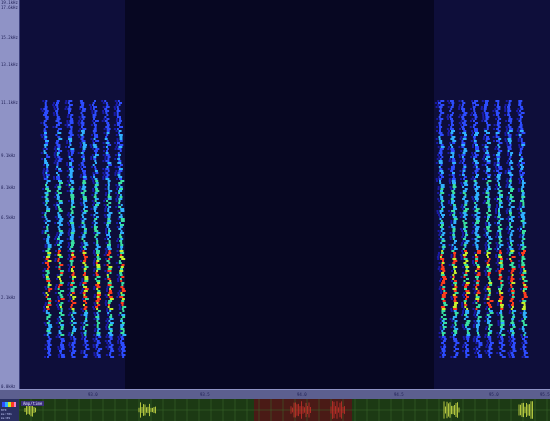  I want to click on amplitude-overview: 870 ms:781 ms:89 Amp/time, so click(275, 410).